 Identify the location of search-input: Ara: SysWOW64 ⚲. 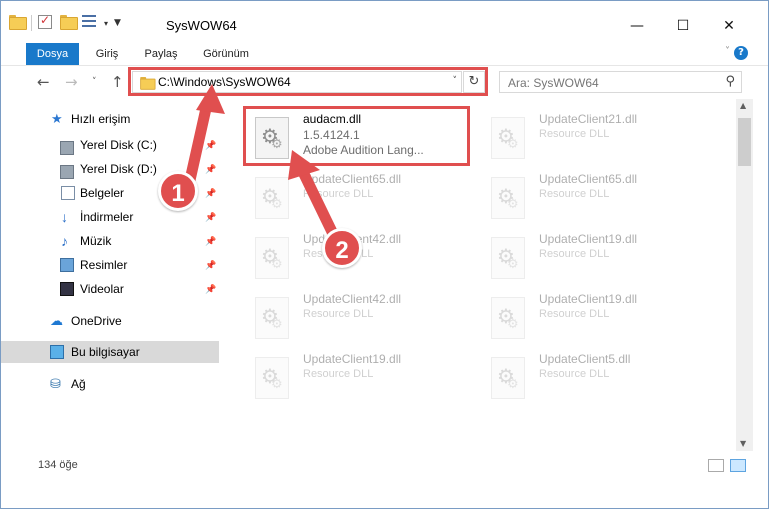
(620, 82).